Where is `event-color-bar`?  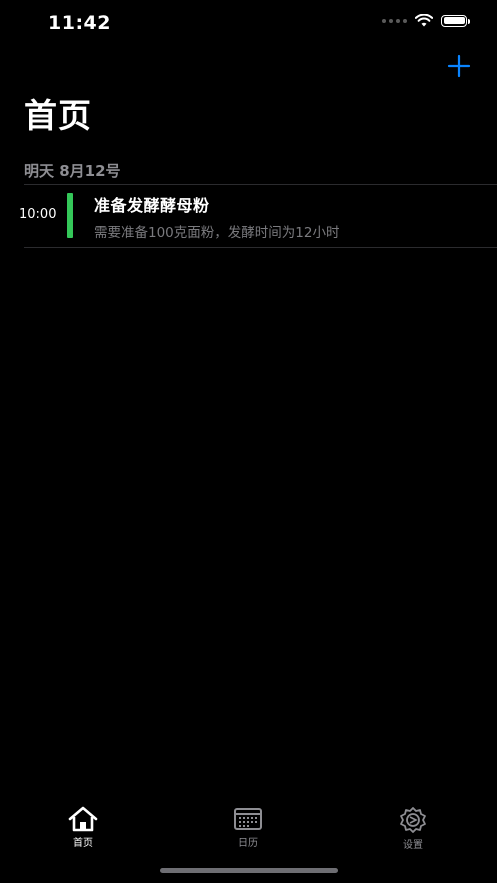
event-color-bar is located at coordinates (70, 215).